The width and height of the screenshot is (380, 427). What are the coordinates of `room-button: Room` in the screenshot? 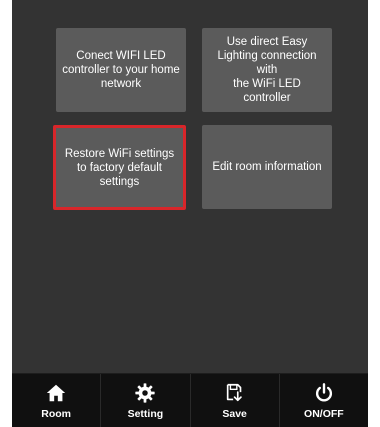 It's located at (56, 400).